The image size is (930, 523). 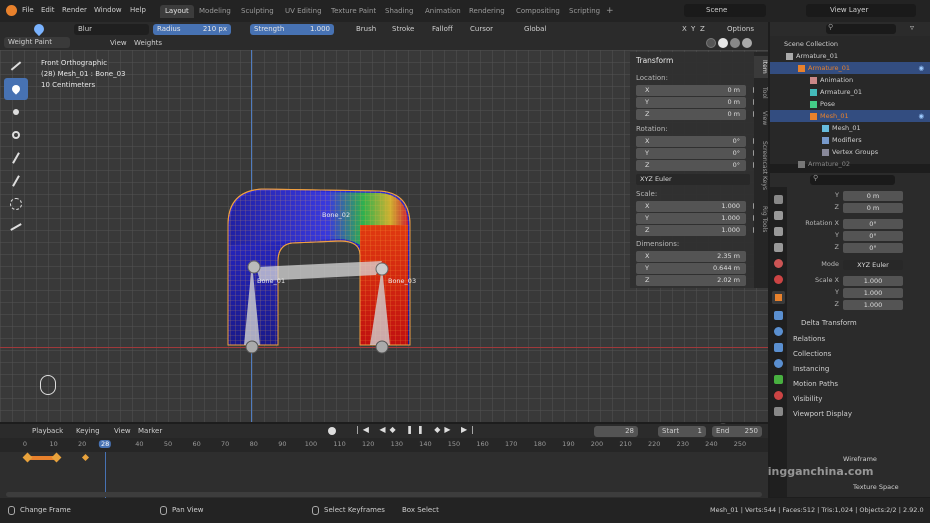 What do you see at coordinates (761, 67) in the screenshot?
I see `tab-item: Item` at bounding box center [761, 67].